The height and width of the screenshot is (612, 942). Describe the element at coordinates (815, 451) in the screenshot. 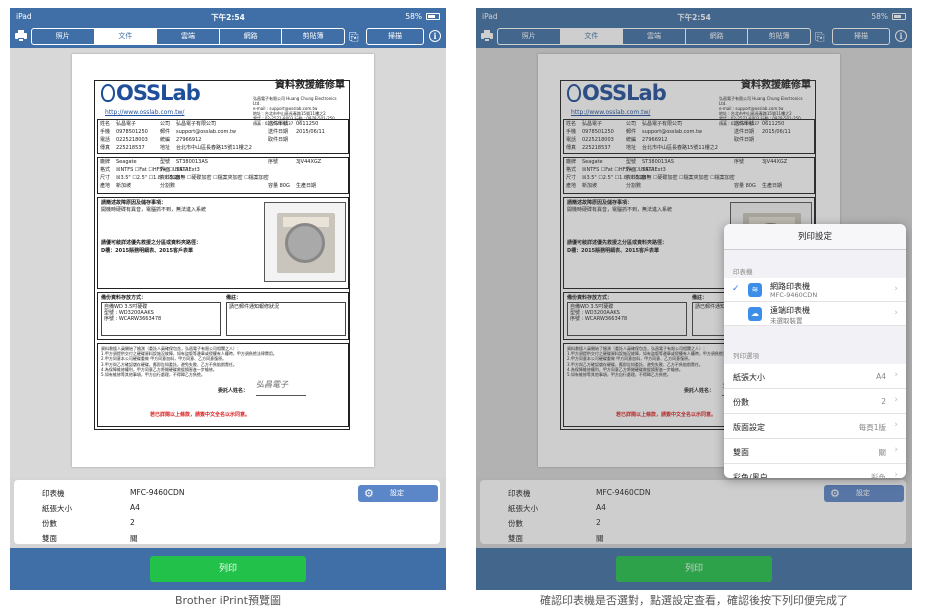

I see `option-row: 雙面關 ›` at that location.